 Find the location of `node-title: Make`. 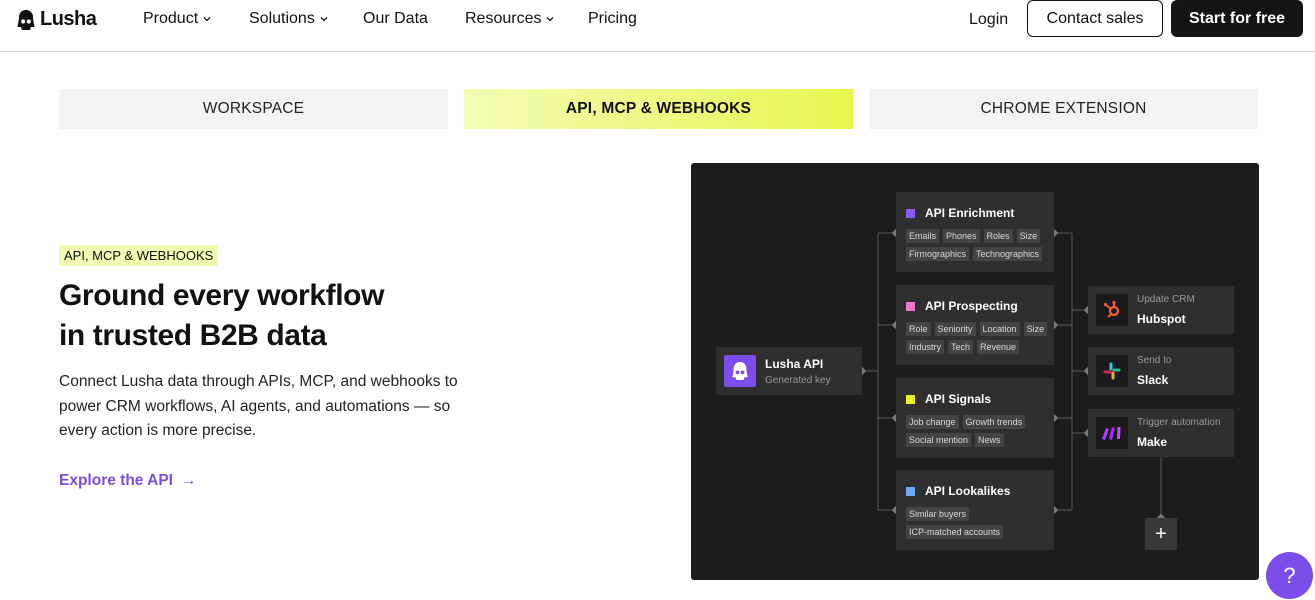

node-title: Make is located at coordinates (1152, 442).